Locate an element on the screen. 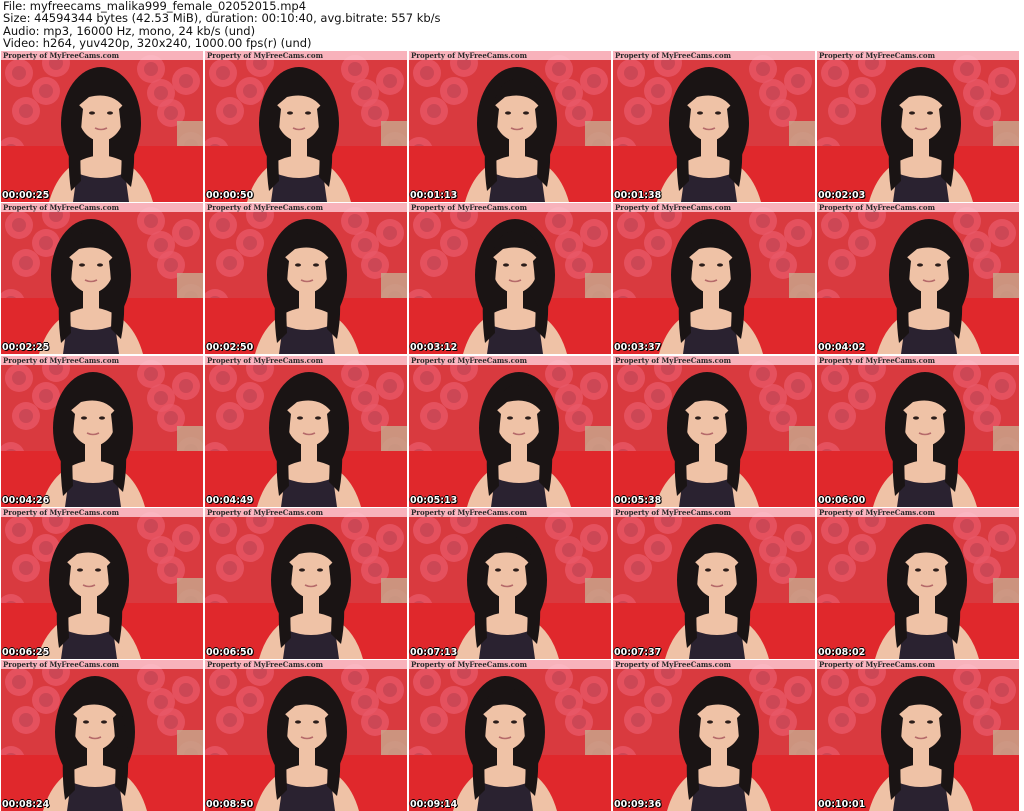 This screenshot has height=811, width=1024. video-thumbnail: Property of MyFreeCams.com 00:07:37 is located at coordinates (714, 583).